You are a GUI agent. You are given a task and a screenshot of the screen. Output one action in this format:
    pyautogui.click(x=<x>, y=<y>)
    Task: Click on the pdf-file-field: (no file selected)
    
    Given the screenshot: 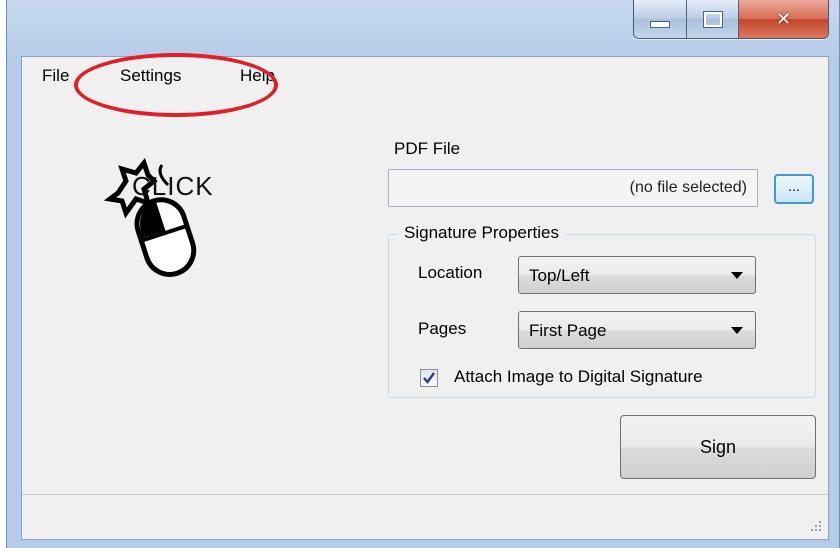 What is the action you would take?
    pyautogui.click(x=573, y=188)
    